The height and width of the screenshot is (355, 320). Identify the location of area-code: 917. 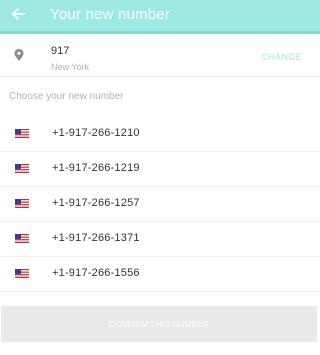
(60, 51).